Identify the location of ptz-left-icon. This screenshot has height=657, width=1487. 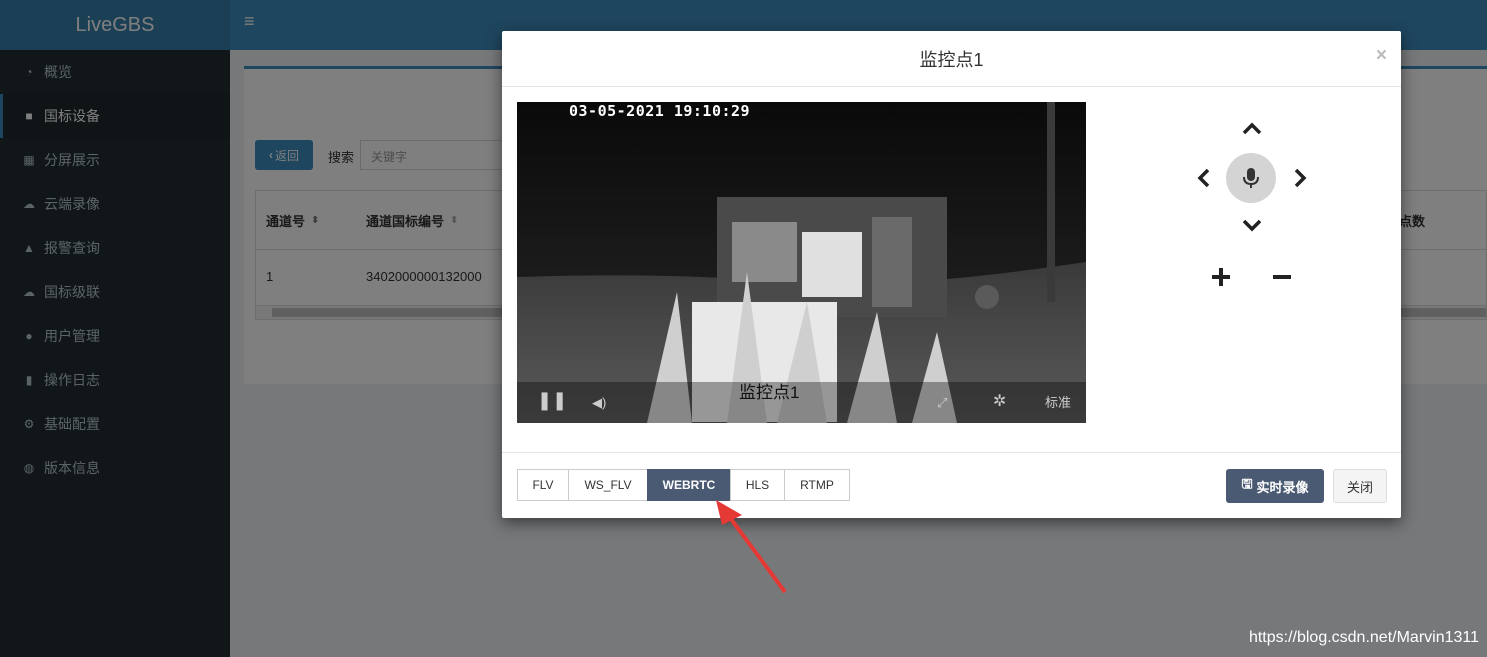
(1203, 178).